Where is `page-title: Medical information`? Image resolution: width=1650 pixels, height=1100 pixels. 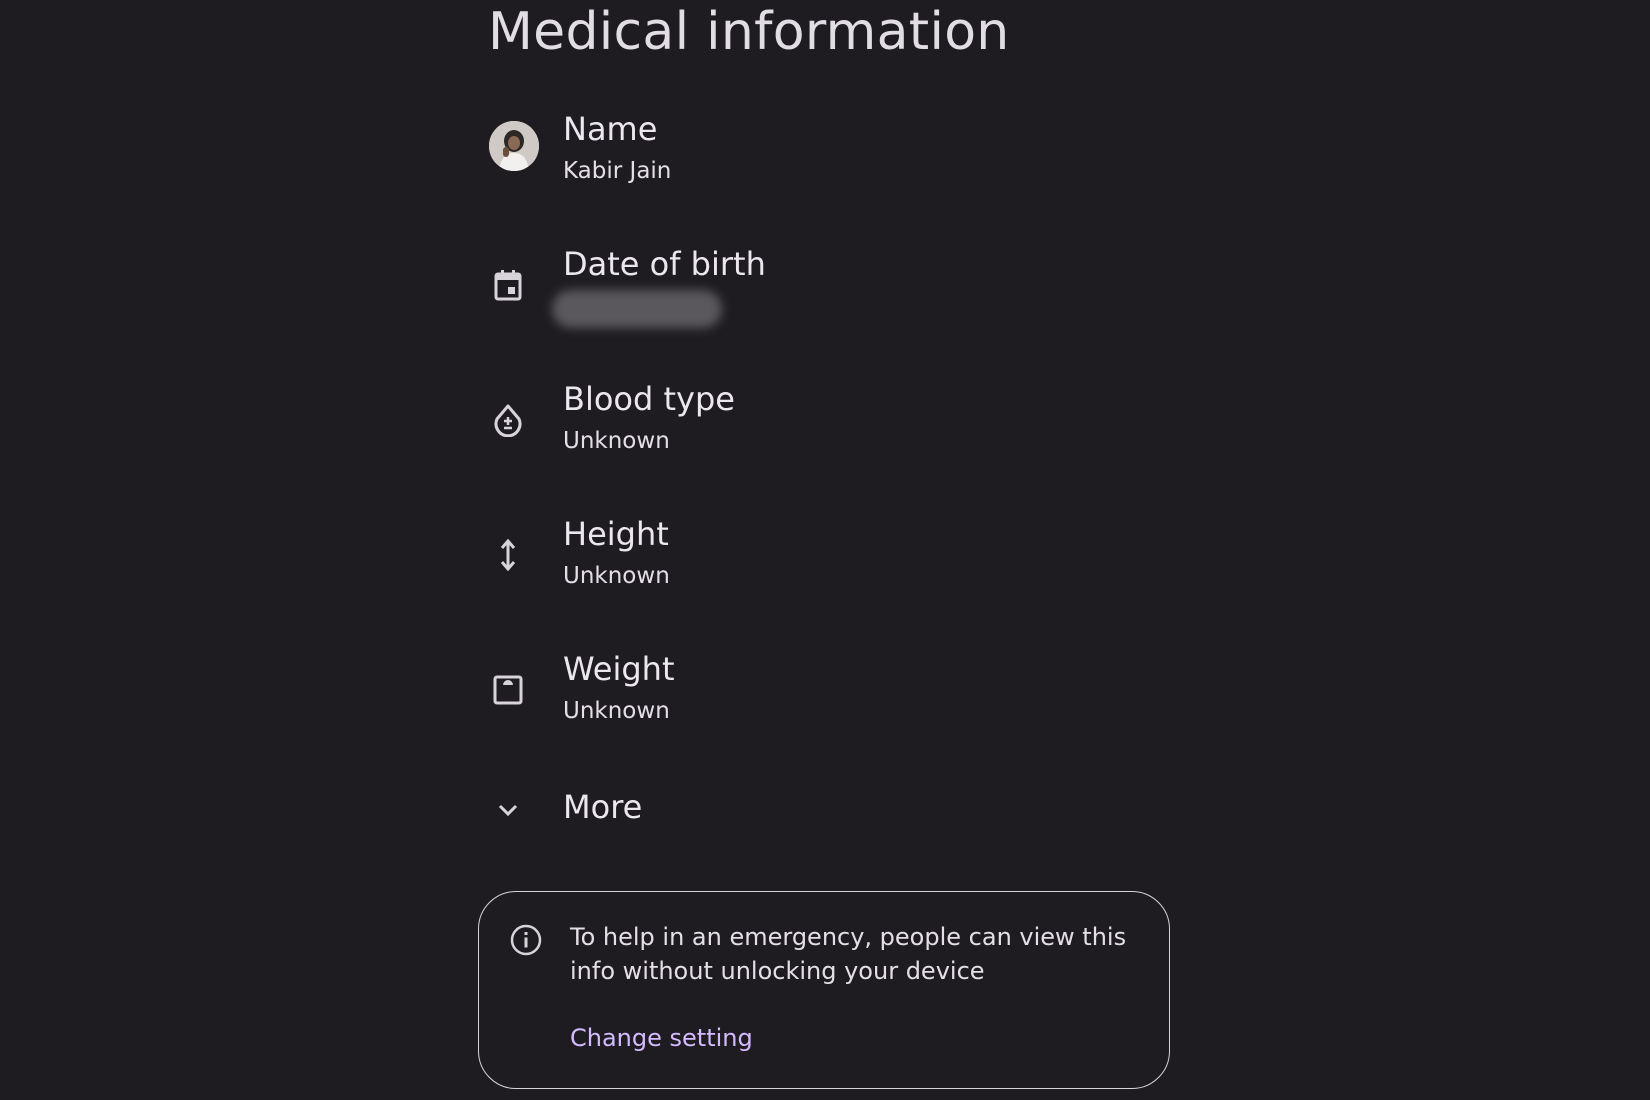 page-title: Medical information is located at coordinates (749, 32).